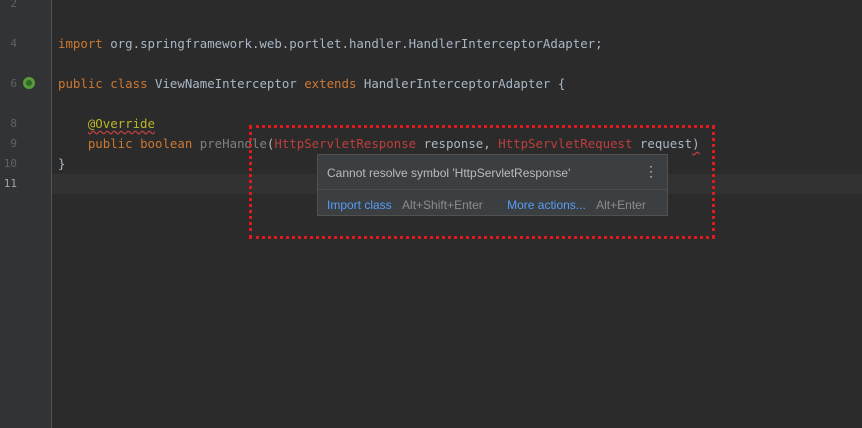  I want to click on more-actions-shortcut: Alt+Enter, so click(621, 205).